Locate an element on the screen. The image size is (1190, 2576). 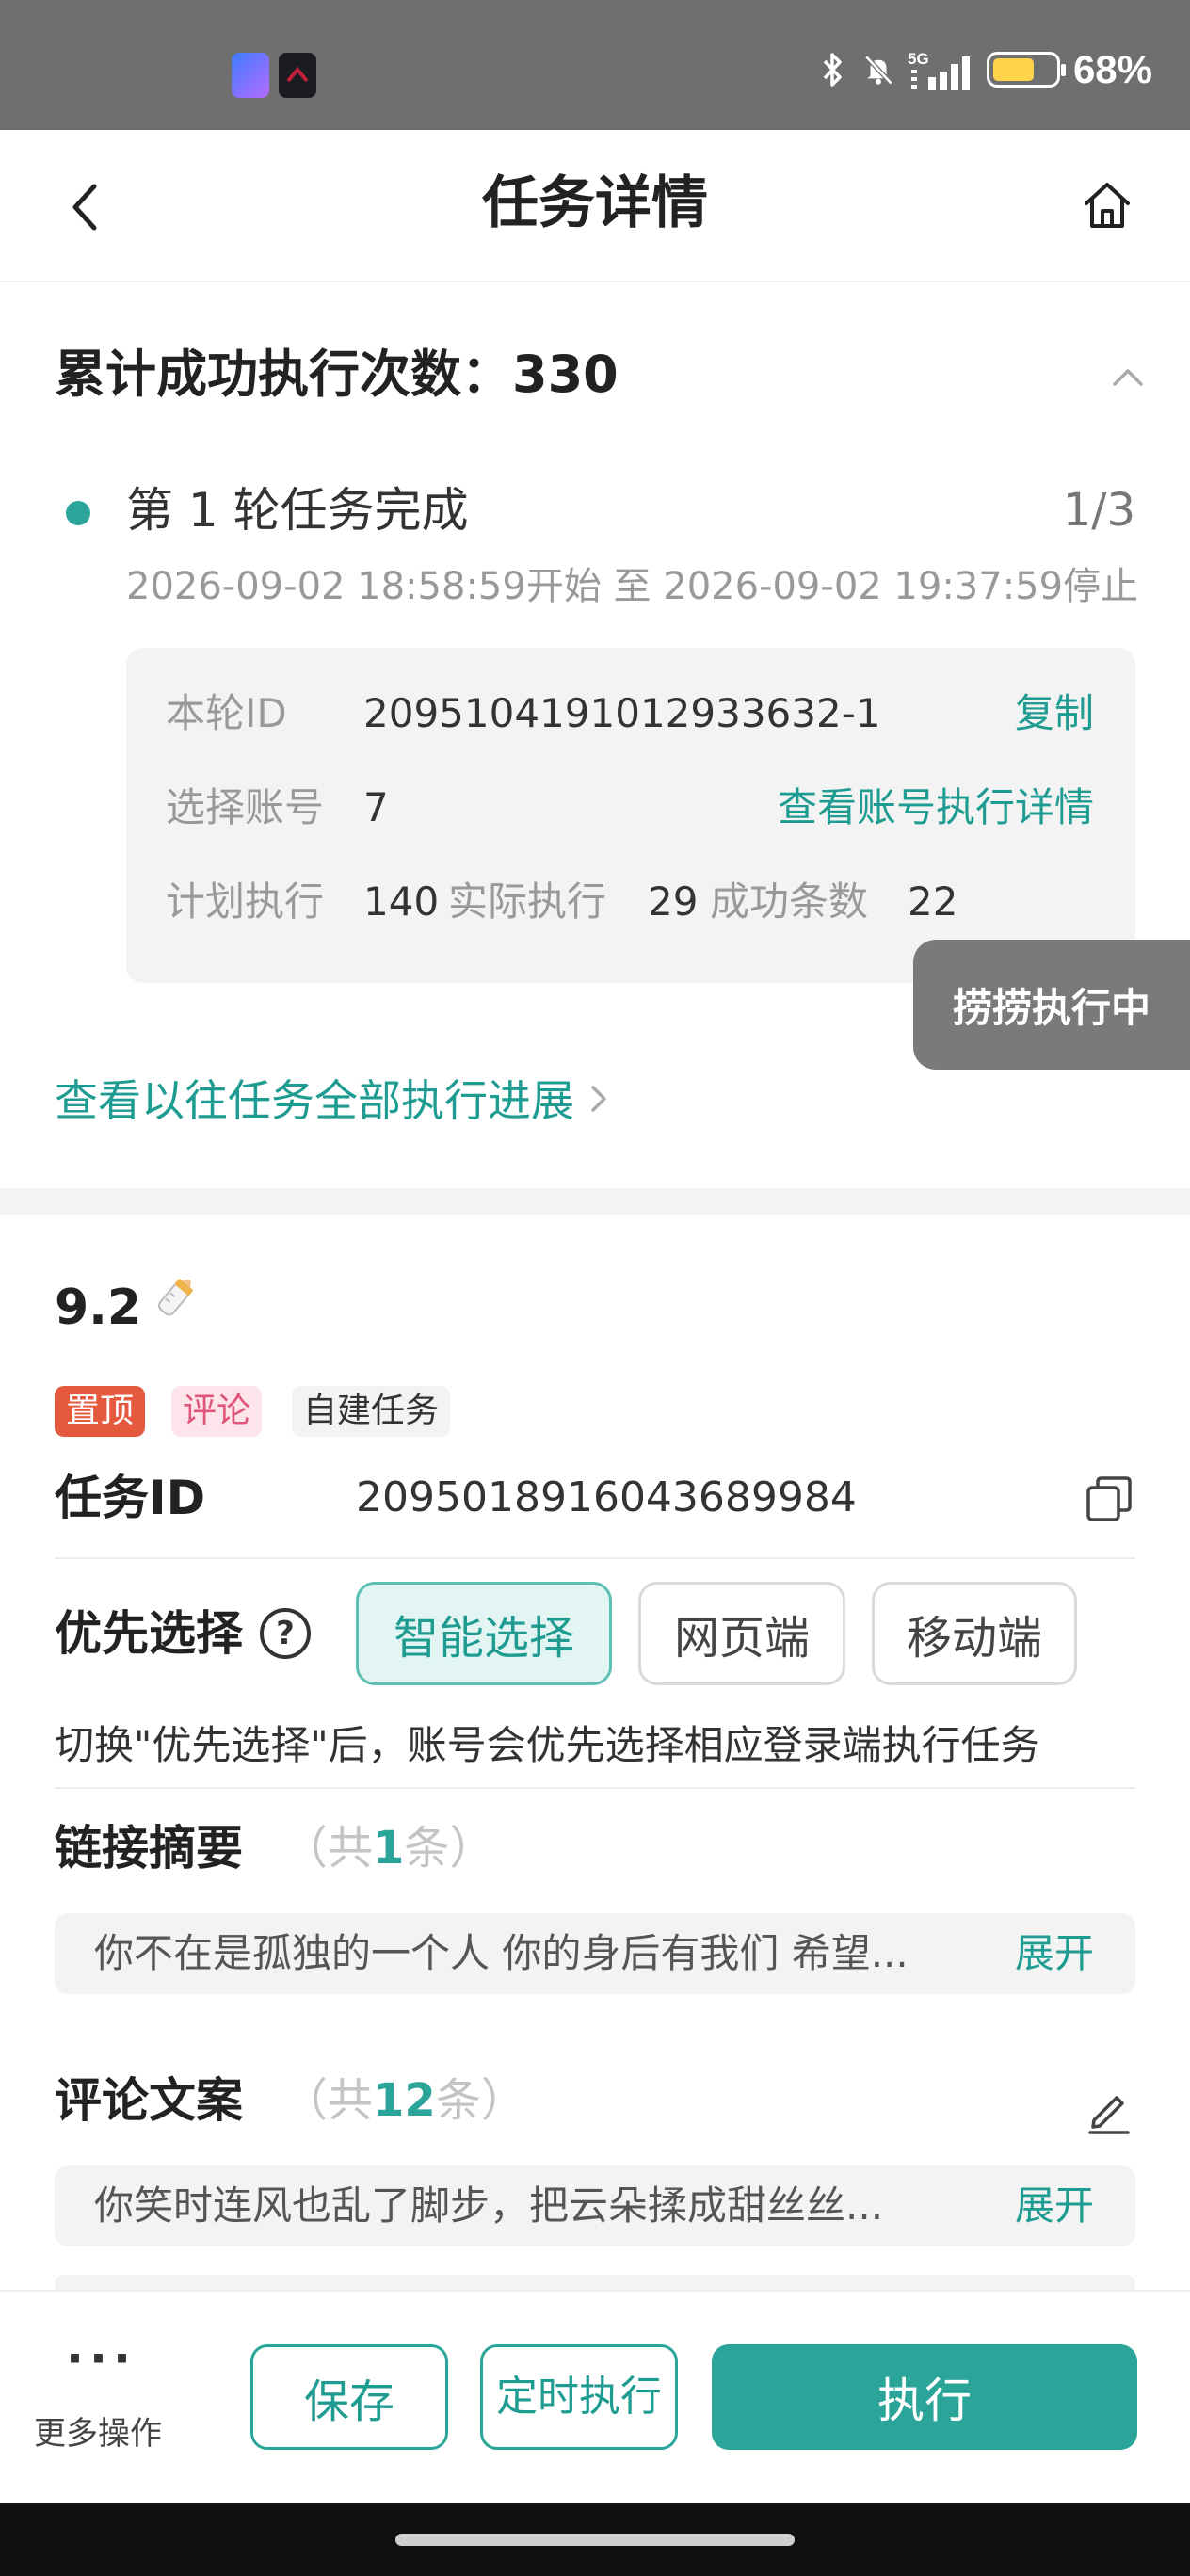
comment-copy-count: （共12条） is located at coordinates (404, 2100).